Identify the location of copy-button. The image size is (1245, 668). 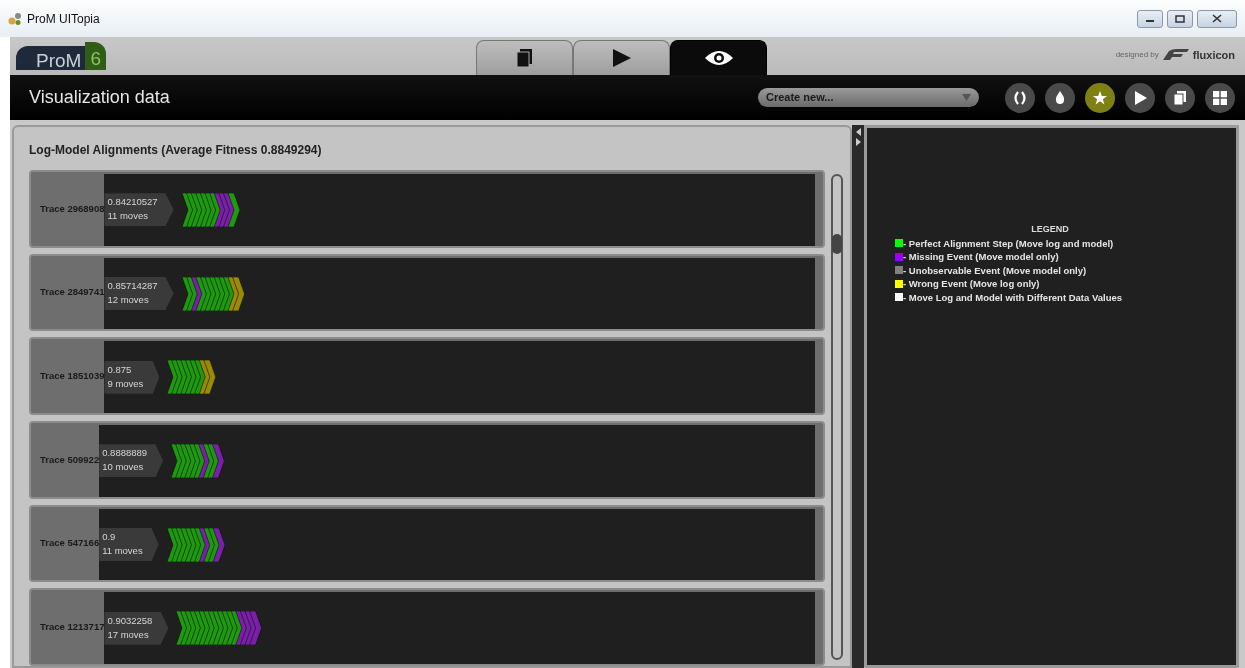
(1180, 97).